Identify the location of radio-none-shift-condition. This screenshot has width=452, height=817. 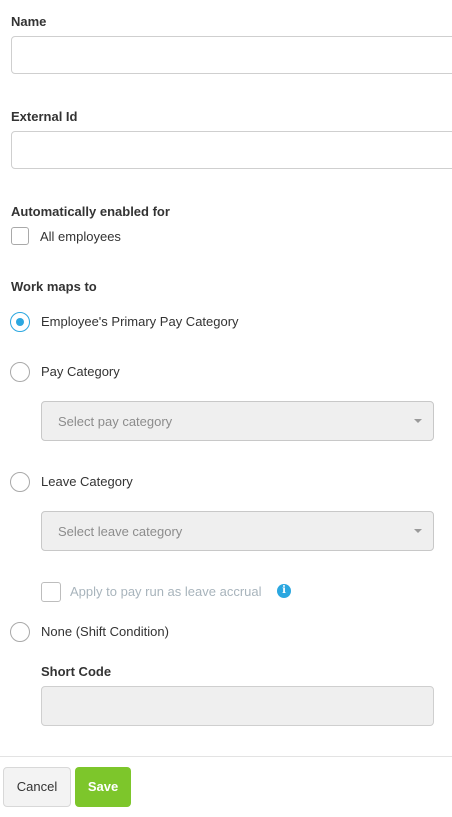
(20, 632).